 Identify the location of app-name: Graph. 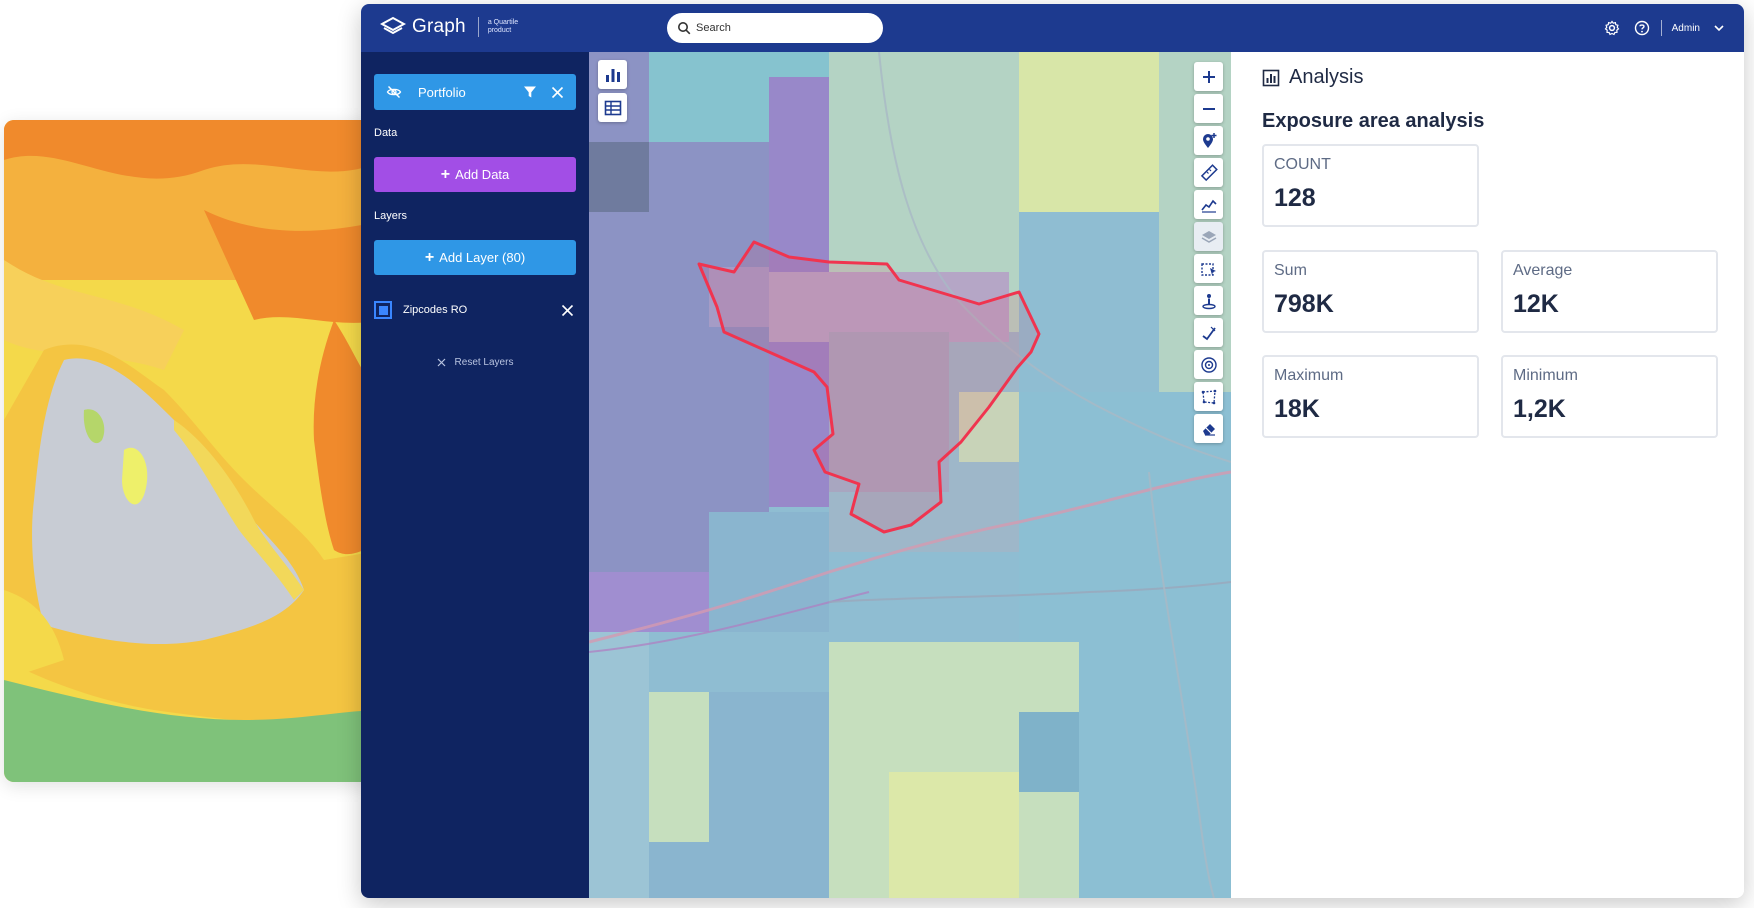
(439, 26).